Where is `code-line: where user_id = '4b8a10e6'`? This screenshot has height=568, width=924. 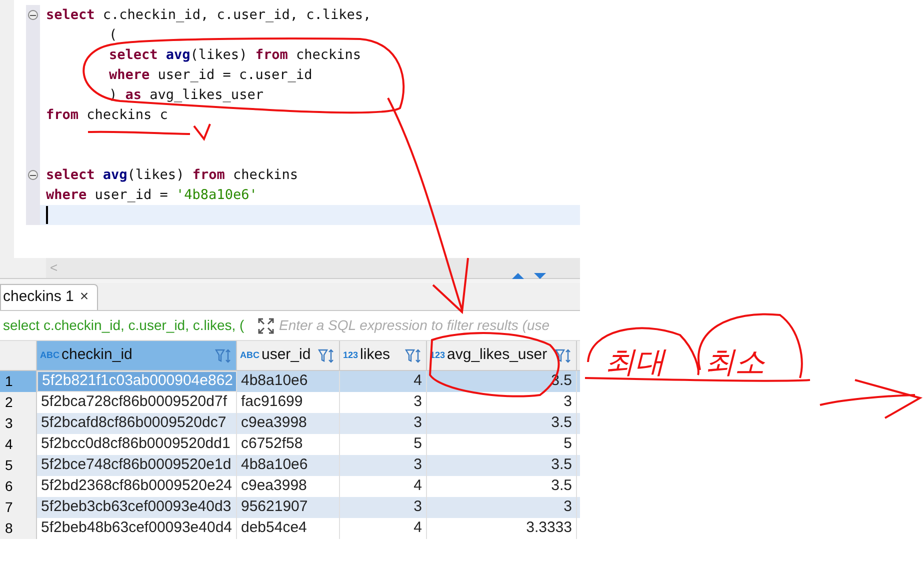
code-line: where user_id = '4b8a10e6' is located at coordinates (152, 195).